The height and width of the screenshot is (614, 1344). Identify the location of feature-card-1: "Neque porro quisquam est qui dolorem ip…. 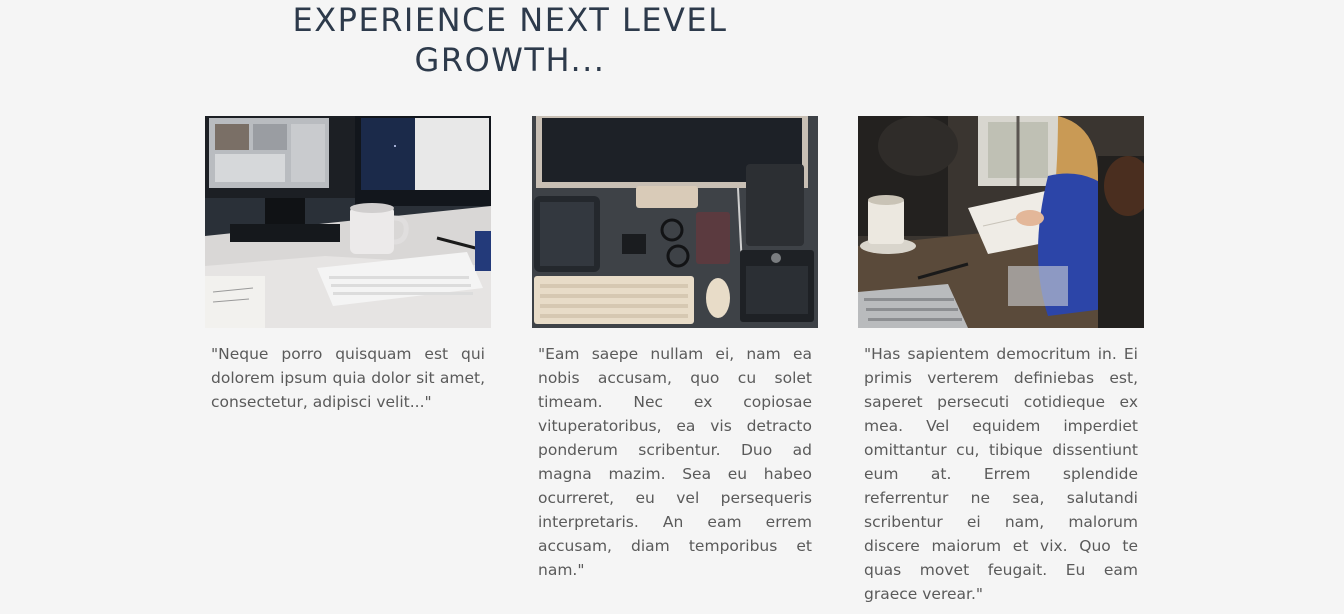
(348, 265).